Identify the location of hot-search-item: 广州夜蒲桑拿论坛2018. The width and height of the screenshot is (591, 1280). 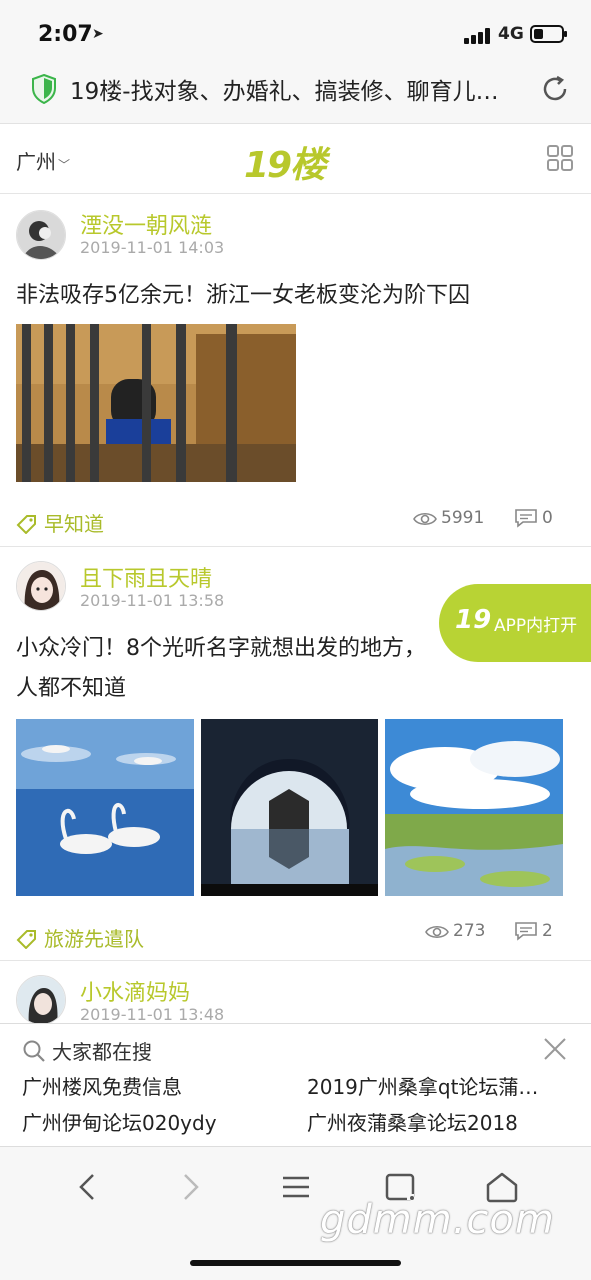
(434, 1121).